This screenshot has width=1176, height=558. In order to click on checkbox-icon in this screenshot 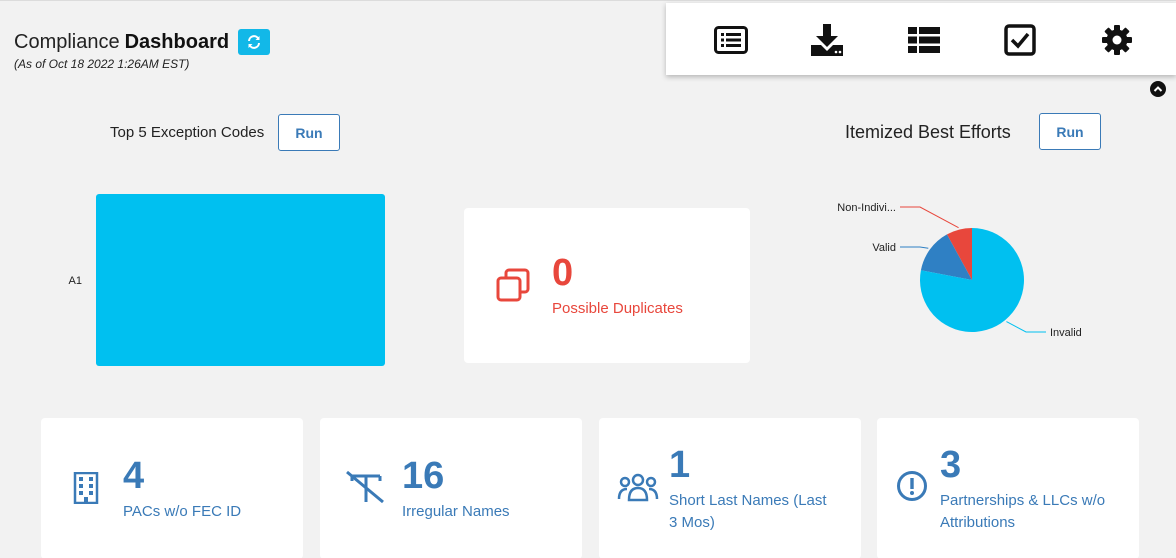, I will do `click(1020, 40)`.